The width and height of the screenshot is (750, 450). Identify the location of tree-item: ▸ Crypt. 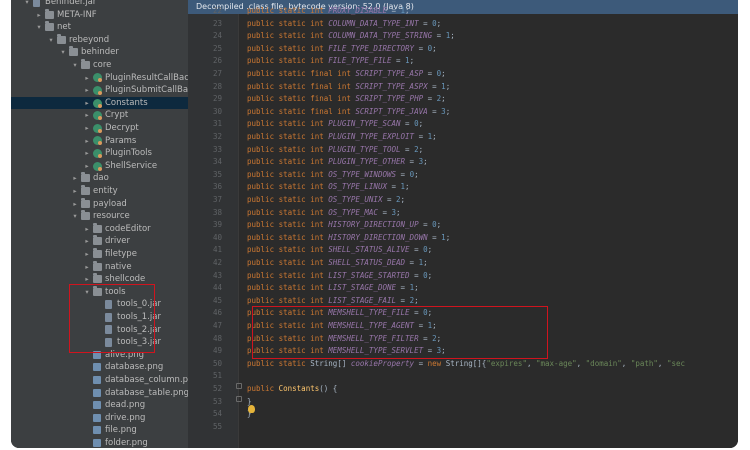
(99, 115).